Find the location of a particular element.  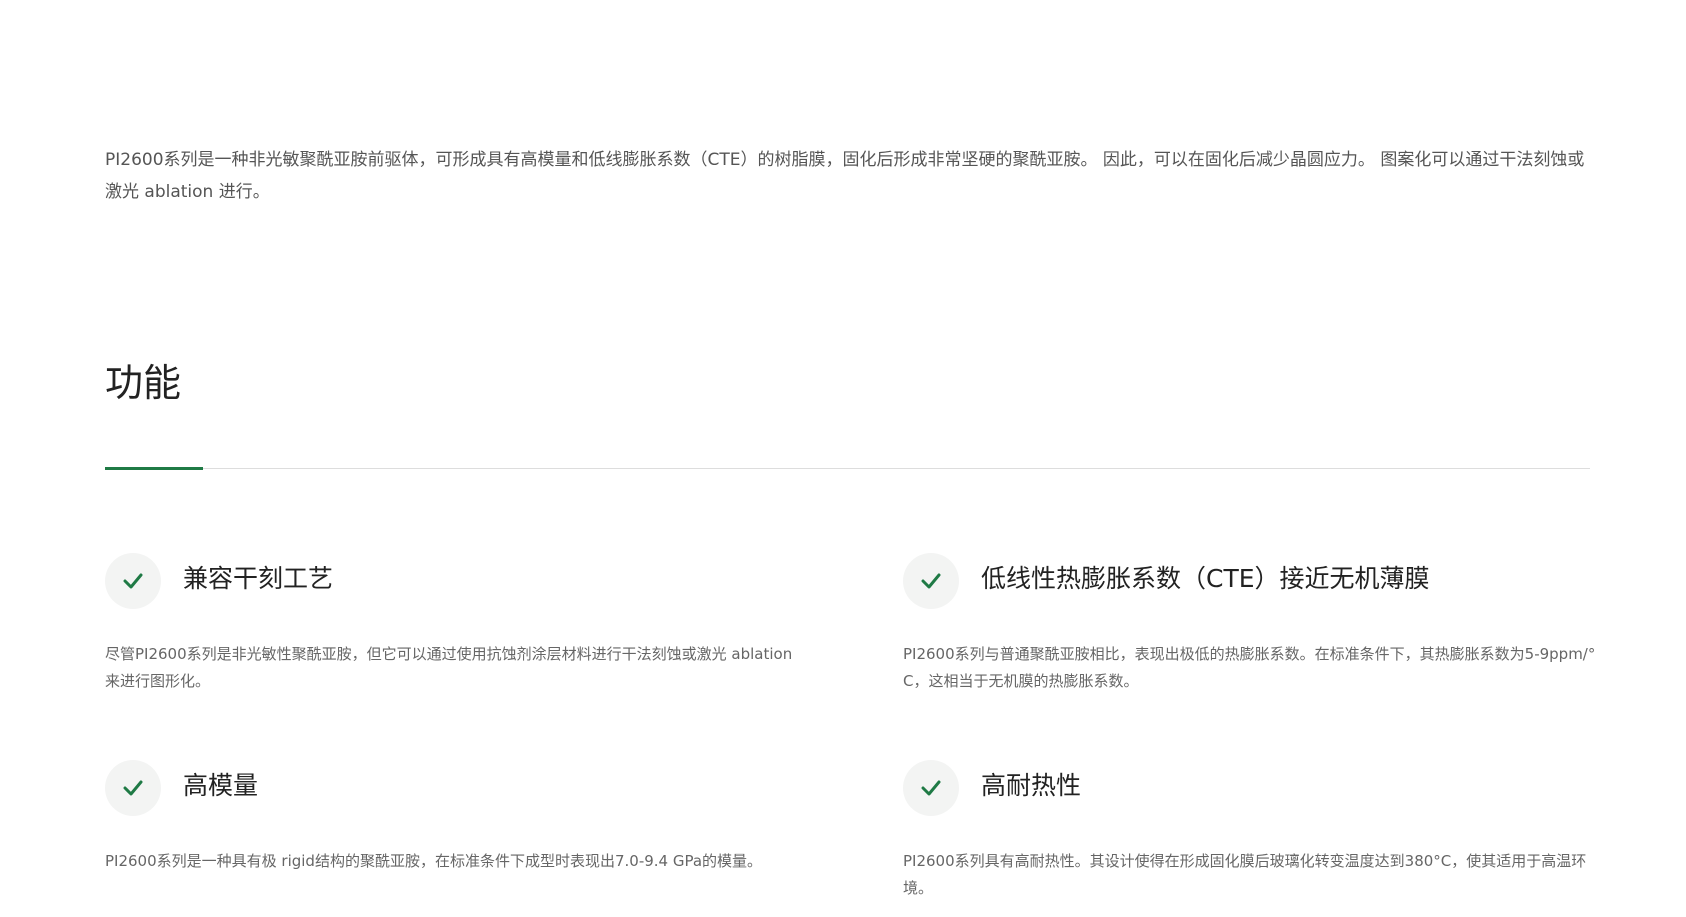

section-title: 功能 is located at coordinates (143, 383).